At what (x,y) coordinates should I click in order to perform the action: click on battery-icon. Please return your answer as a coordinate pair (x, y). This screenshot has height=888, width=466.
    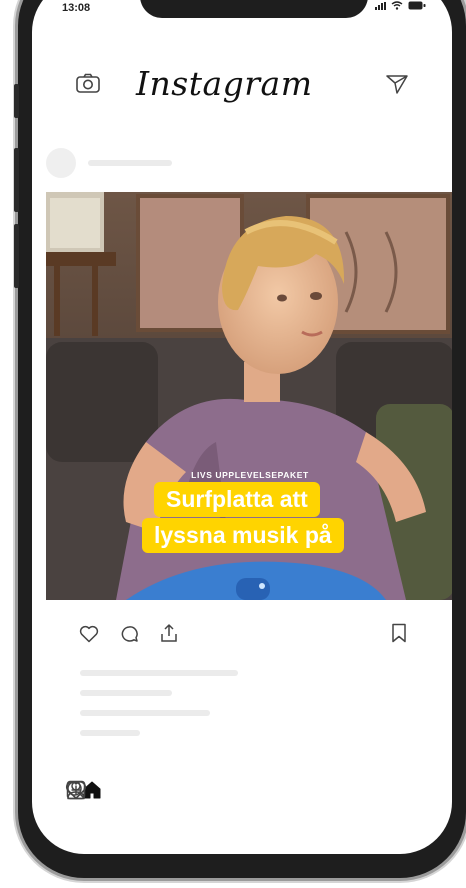
    Looking at the image, I should click on (417, 5).